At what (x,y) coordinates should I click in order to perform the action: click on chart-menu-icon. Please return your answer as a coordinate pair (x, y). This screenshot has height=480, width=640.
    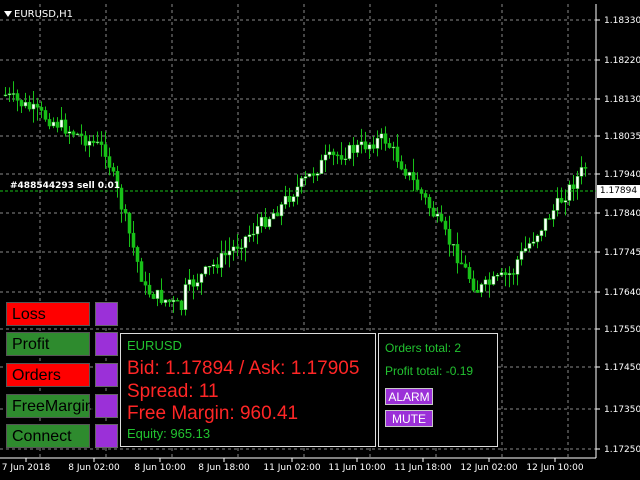
    Looking at the image, I should click on (8, 14).